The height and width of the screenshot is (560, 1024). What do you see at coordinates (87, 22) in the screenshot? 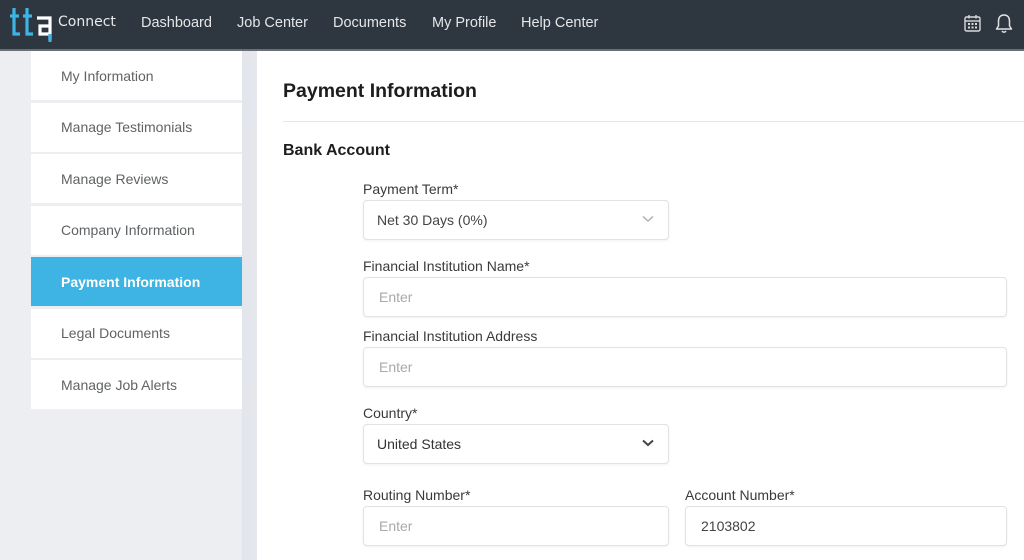
I see `product-name: Connect` at bounding box center [87, 22].